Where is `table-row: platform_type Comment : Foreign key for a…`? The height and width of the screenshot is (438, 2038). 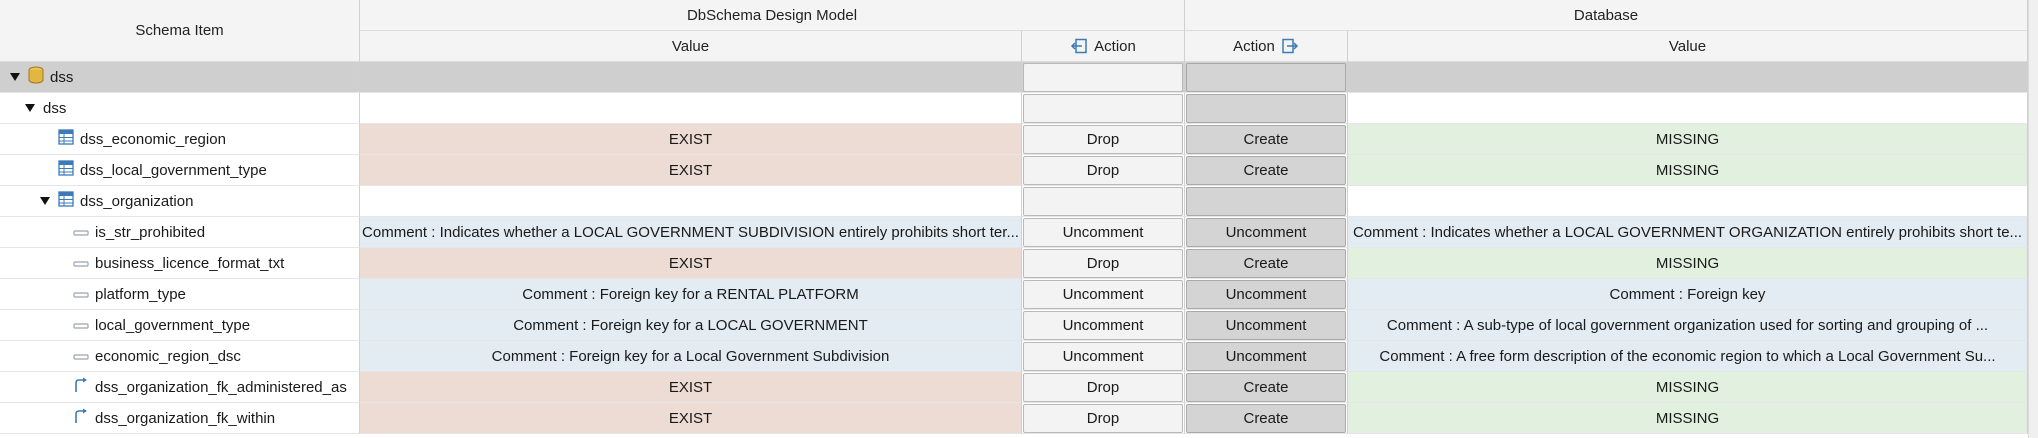 table-row: platform_type Comment : Foreign key for a… is located at coordinates (1014, 294).